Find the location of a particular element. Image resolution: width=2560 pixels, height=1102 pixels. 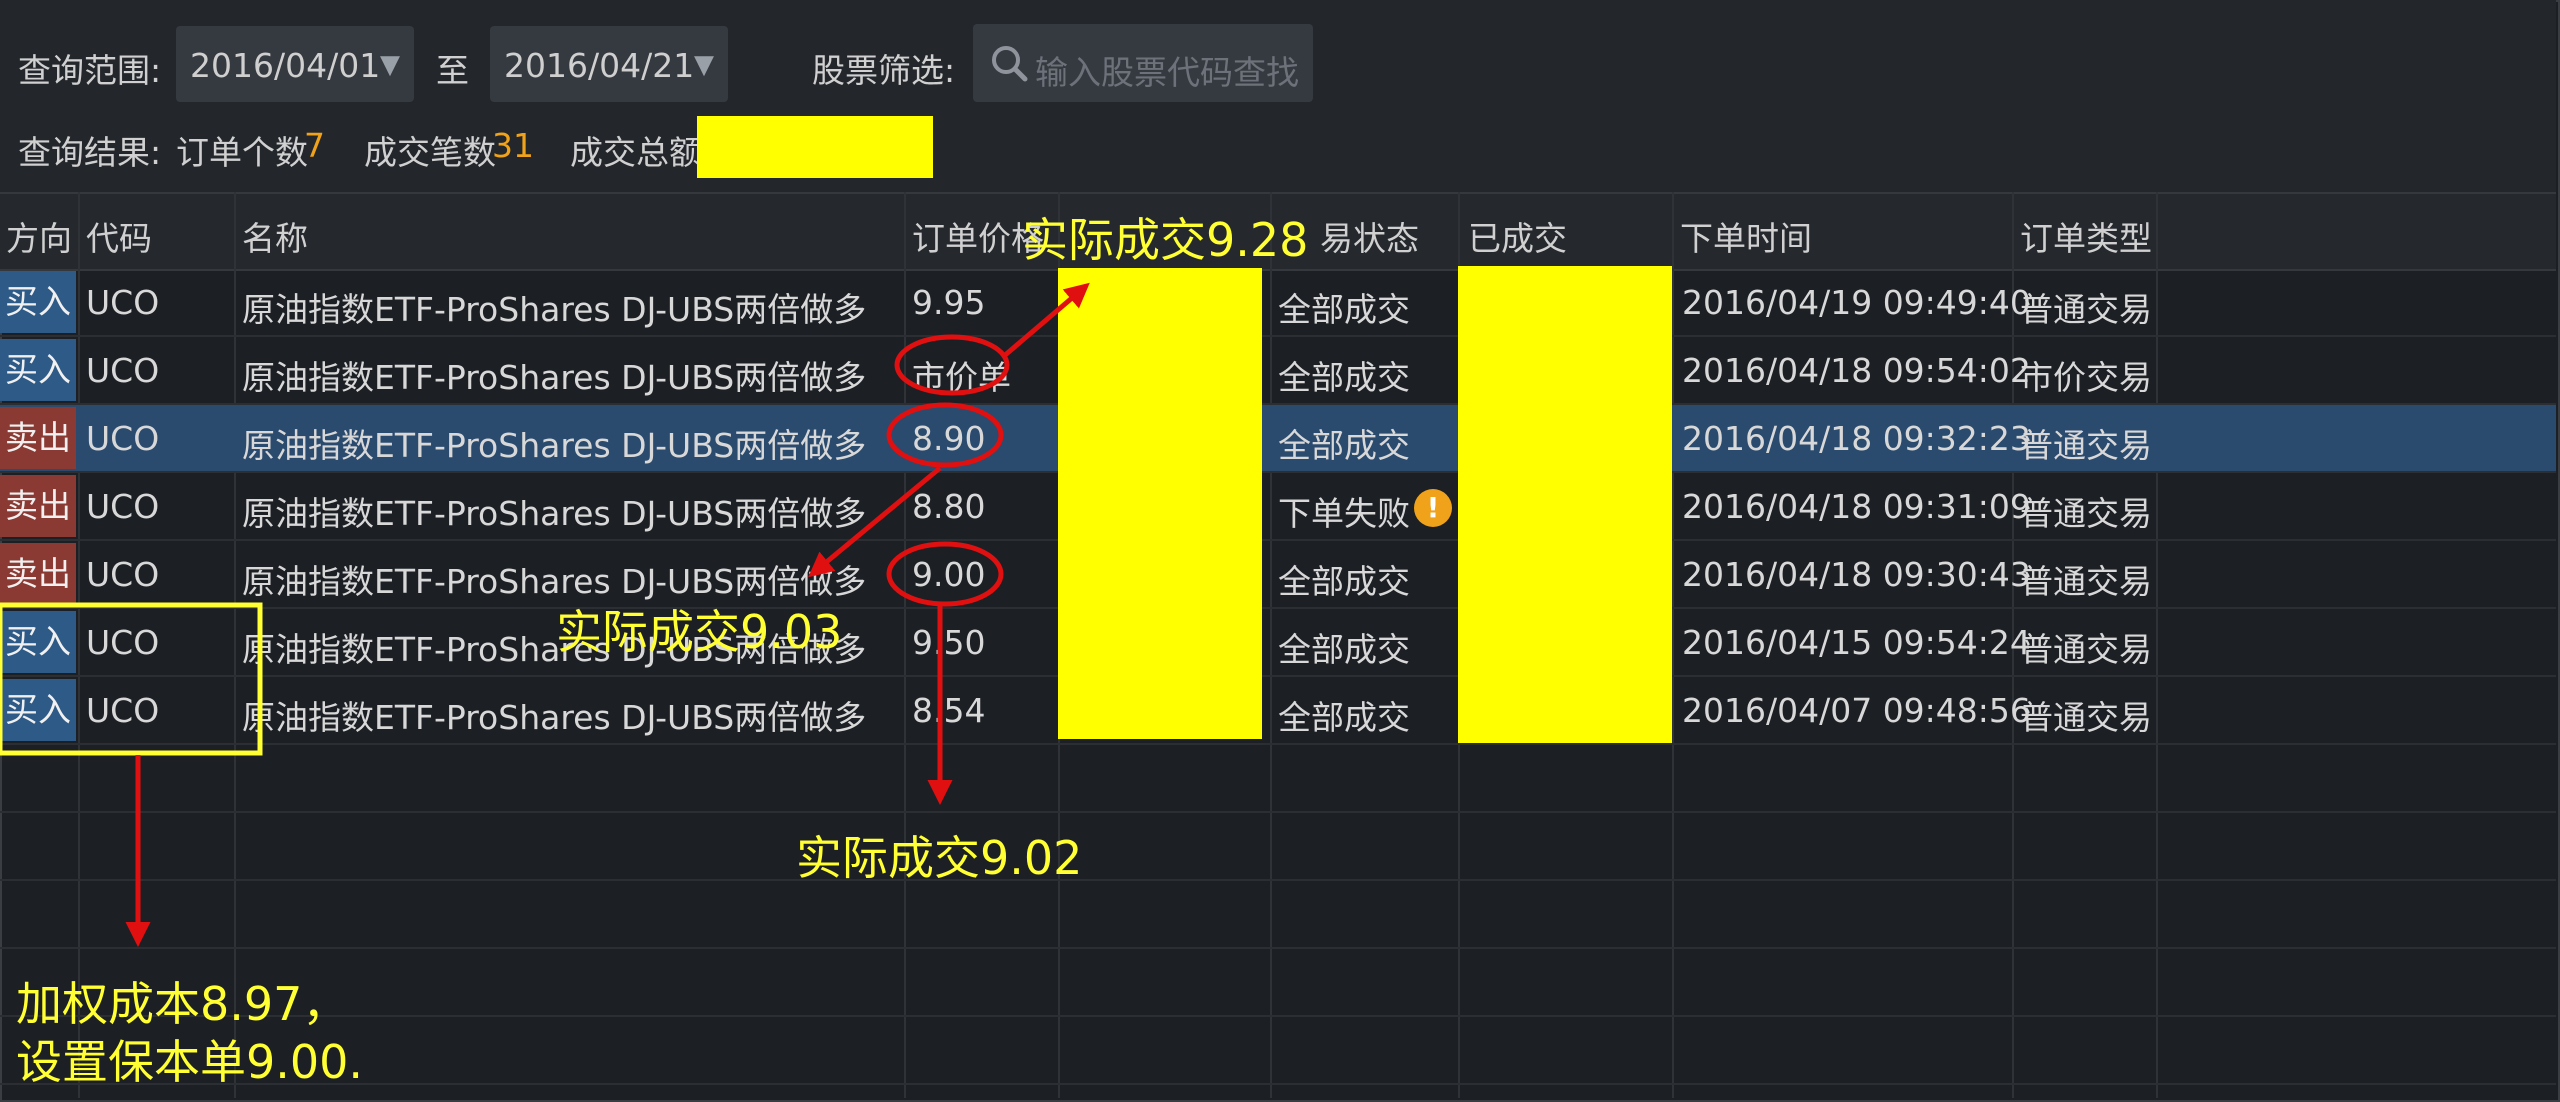

annotation-actual-902: 实际成交9.02 is located at coordinates (939, 858).